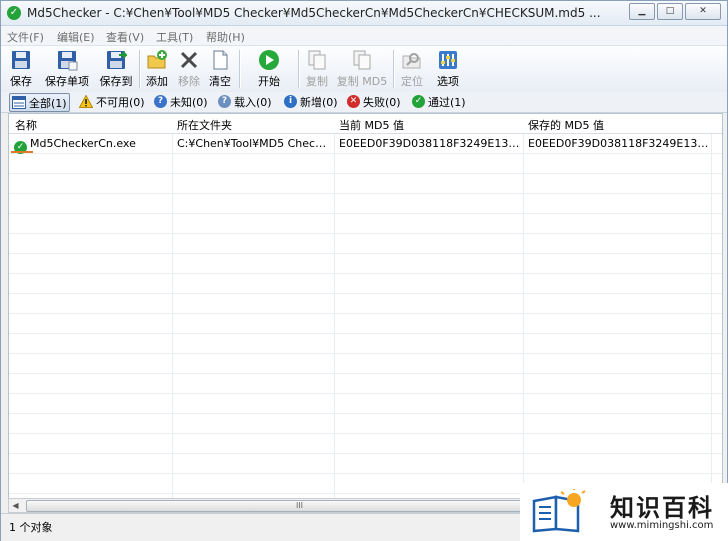 The image size is (728, 541). Describe the element at coordinates (31, 527) in the screenshot. I see `status-text: 1 个对象` at that location.